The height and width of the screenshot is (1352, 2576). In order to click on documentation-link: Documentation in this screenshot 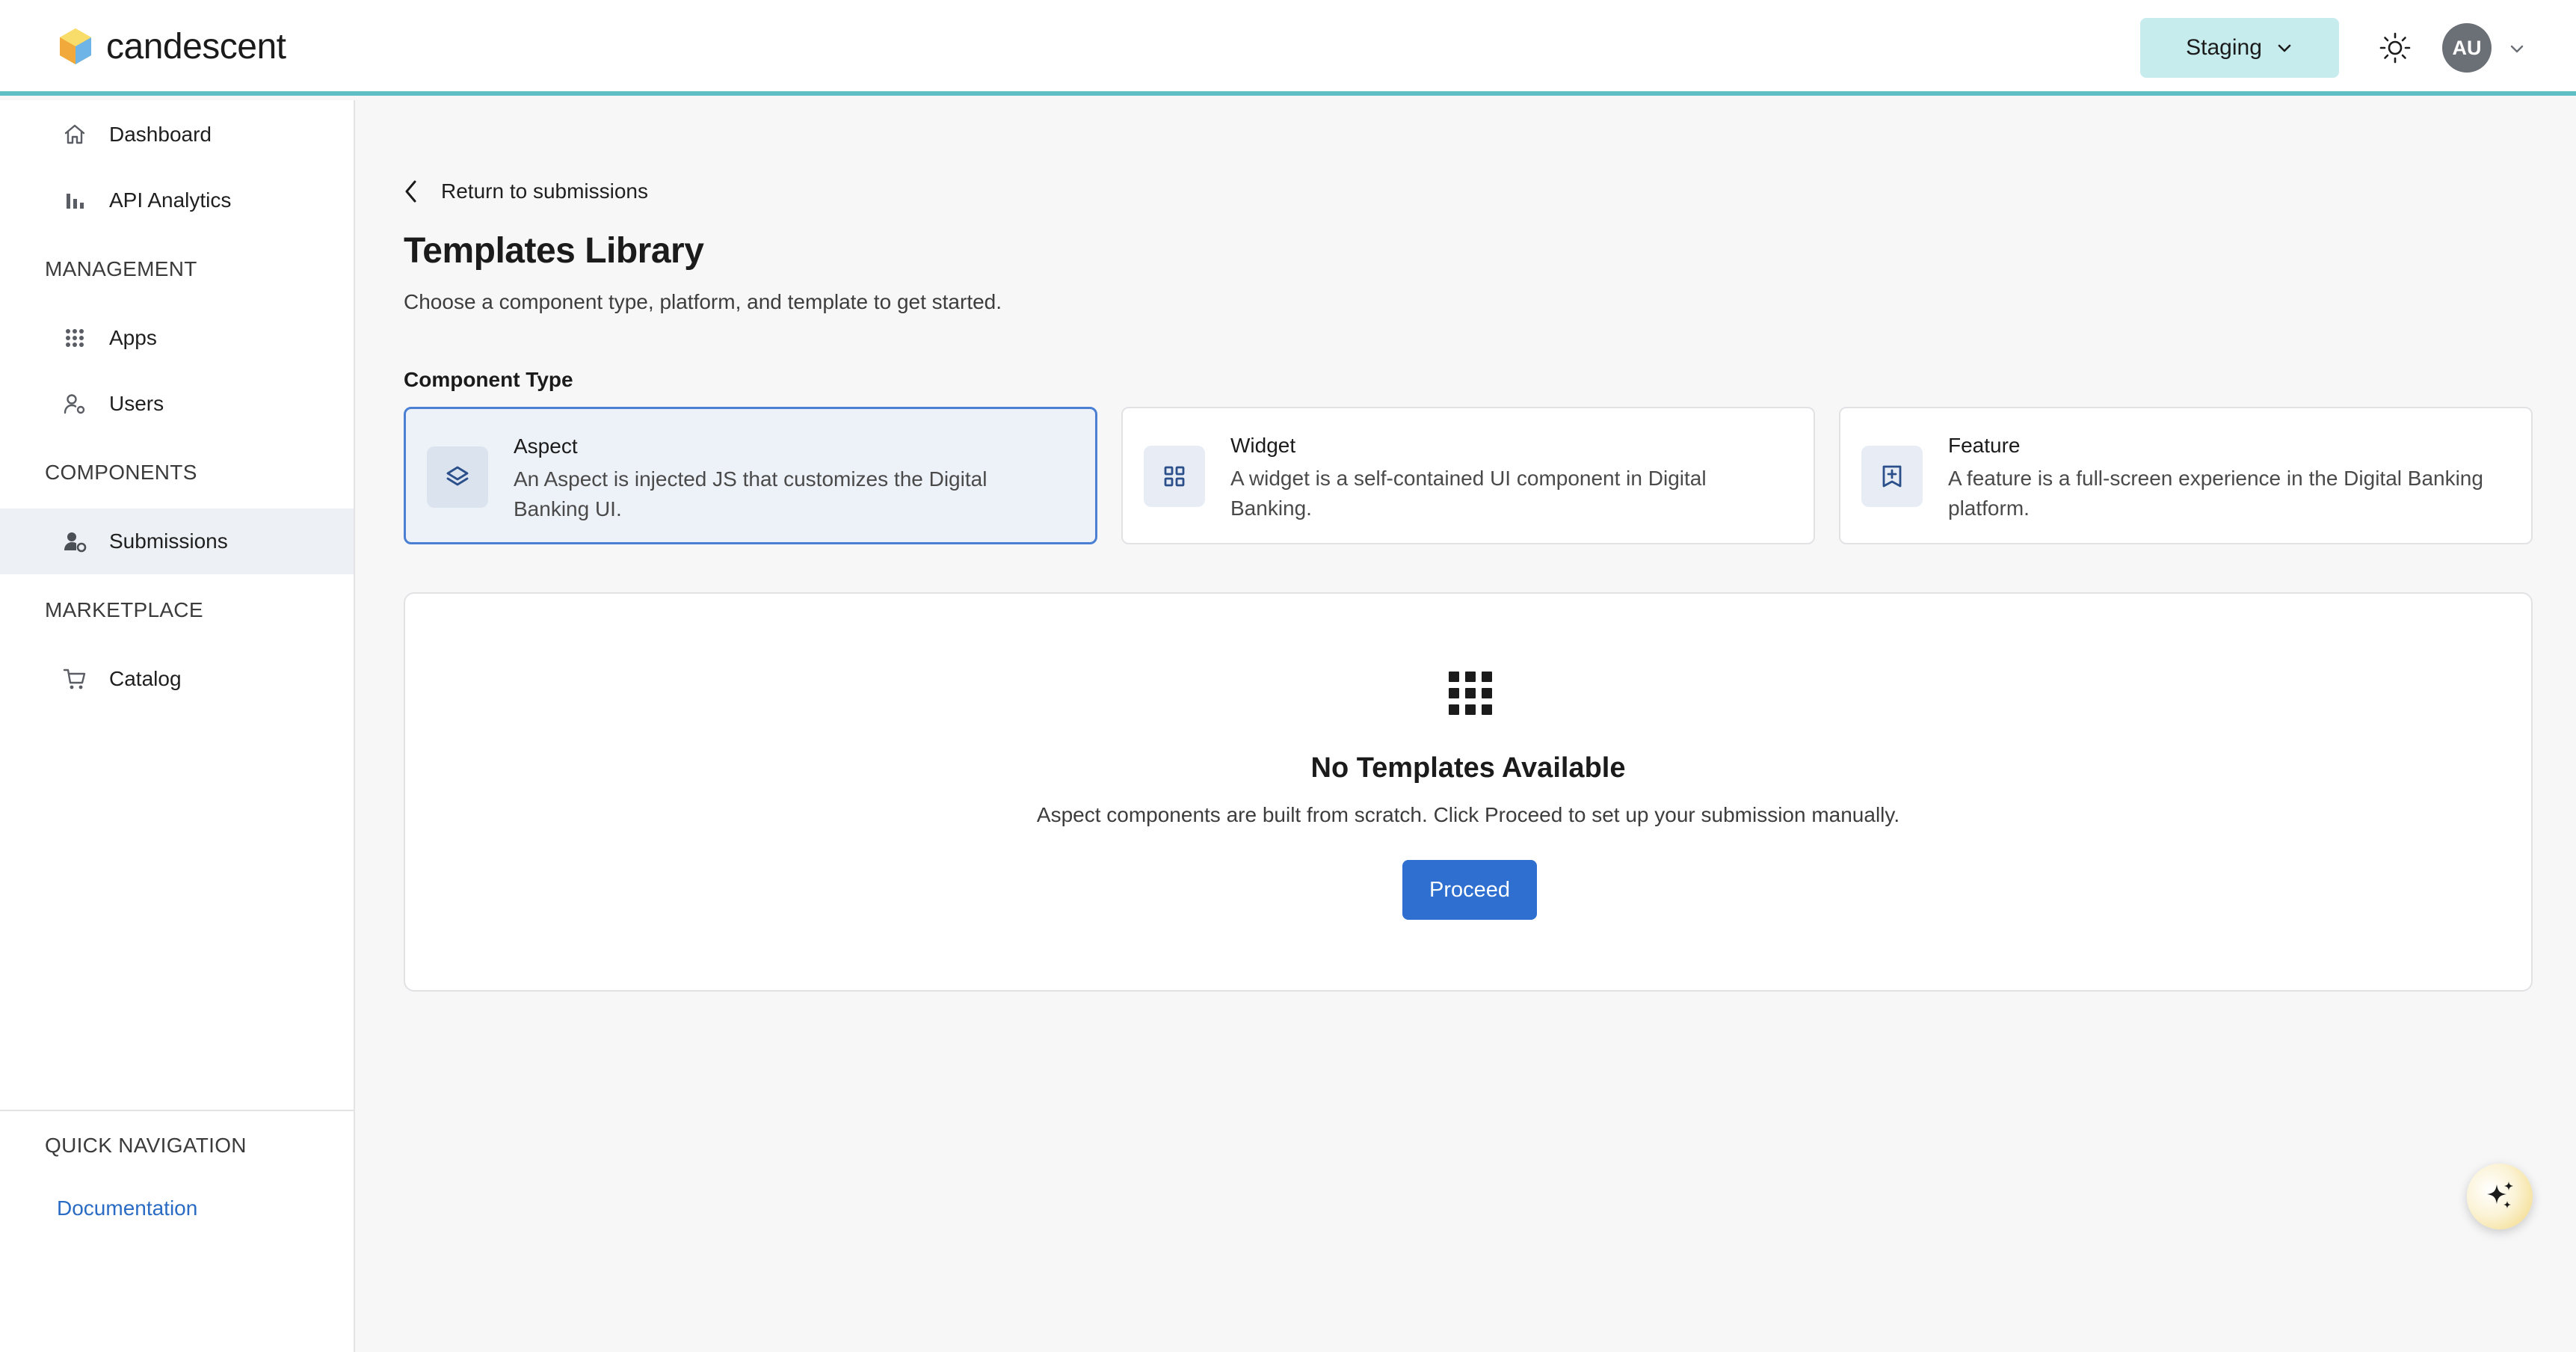, I will do `click(127, 1208)`.